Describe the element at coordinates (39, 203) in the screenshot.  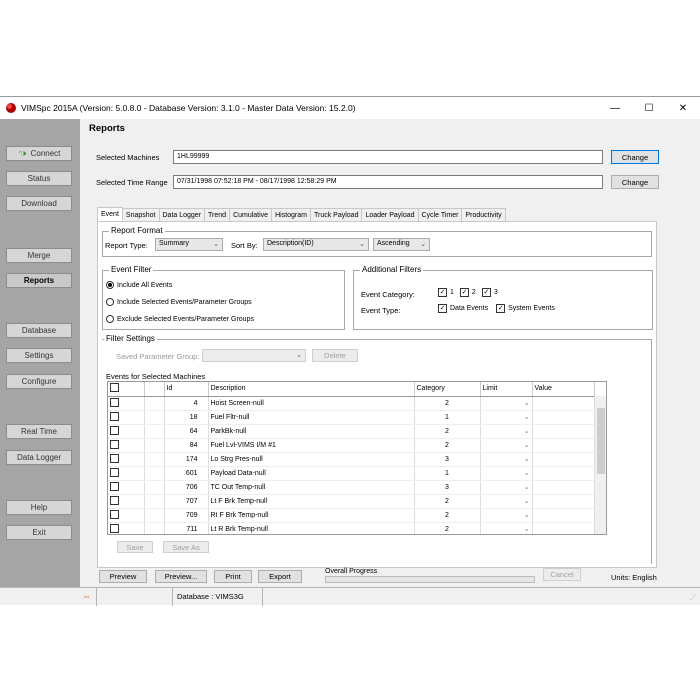
I see `sidebar-item-download: Download` at that location.